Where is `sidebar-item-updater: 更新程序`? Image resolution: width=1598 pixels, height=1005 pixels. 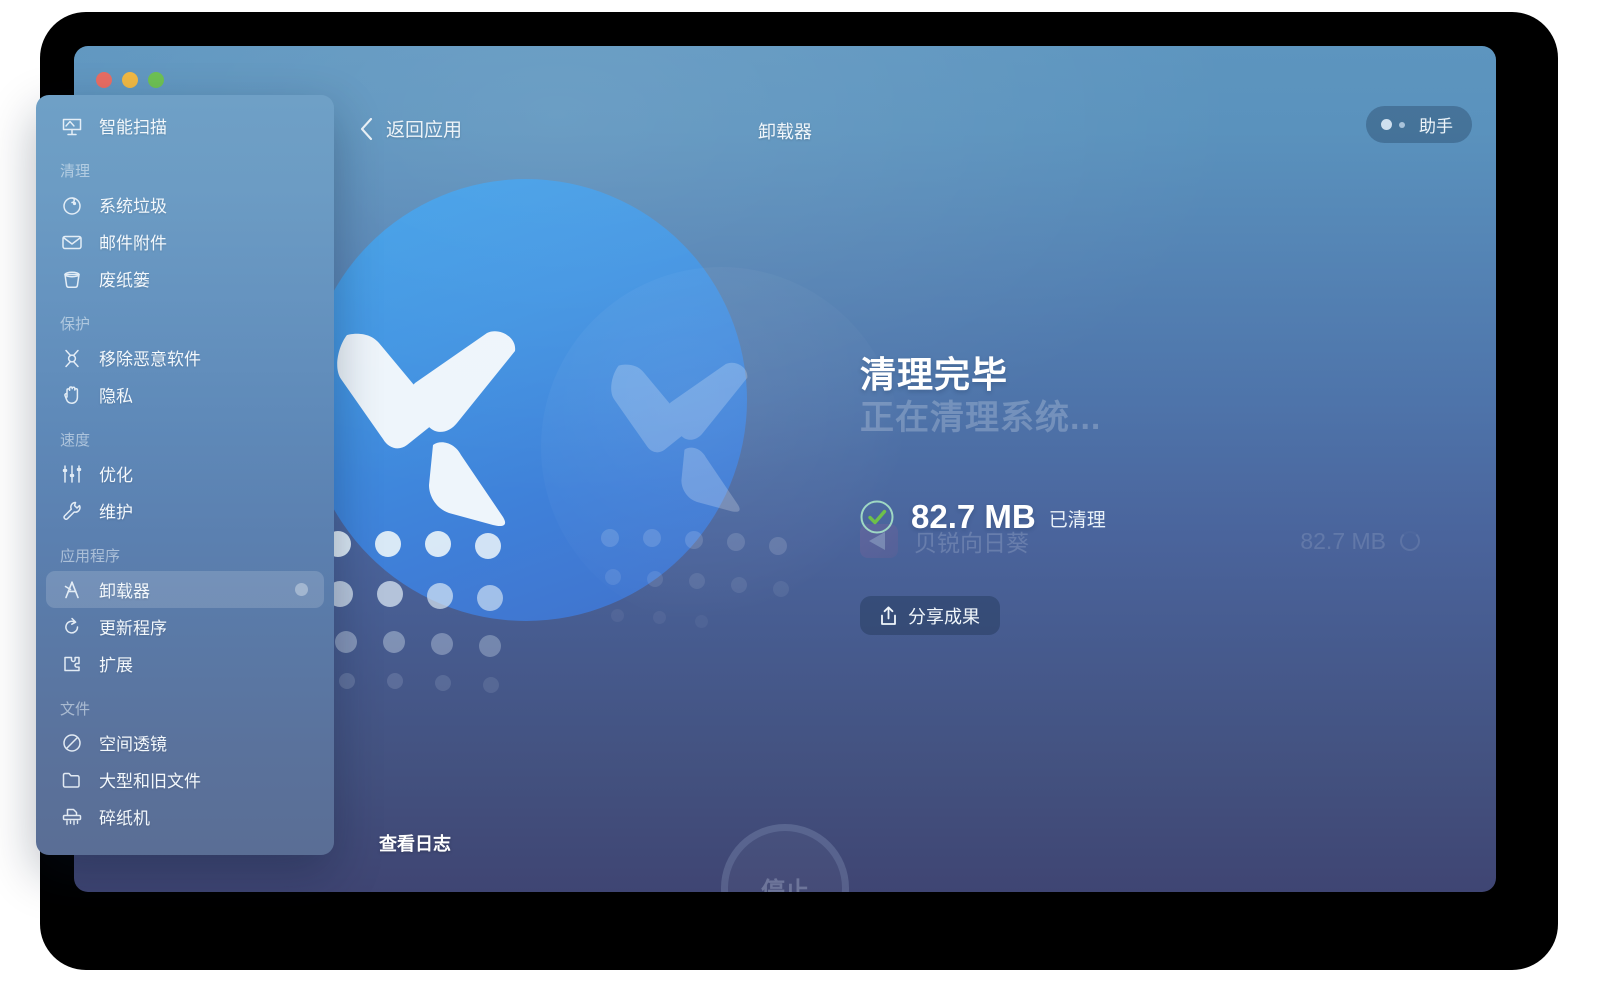 sidebar-item-updater: 更新程序 is located at coordinates (185, 626).